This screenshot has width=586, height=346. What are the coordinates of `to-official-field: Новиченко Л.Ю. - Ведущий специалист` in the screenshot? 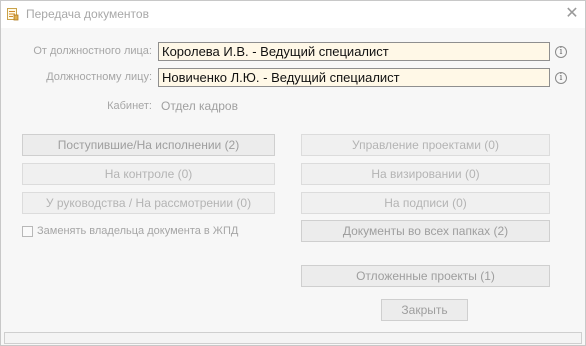 It's located at (354, 77).